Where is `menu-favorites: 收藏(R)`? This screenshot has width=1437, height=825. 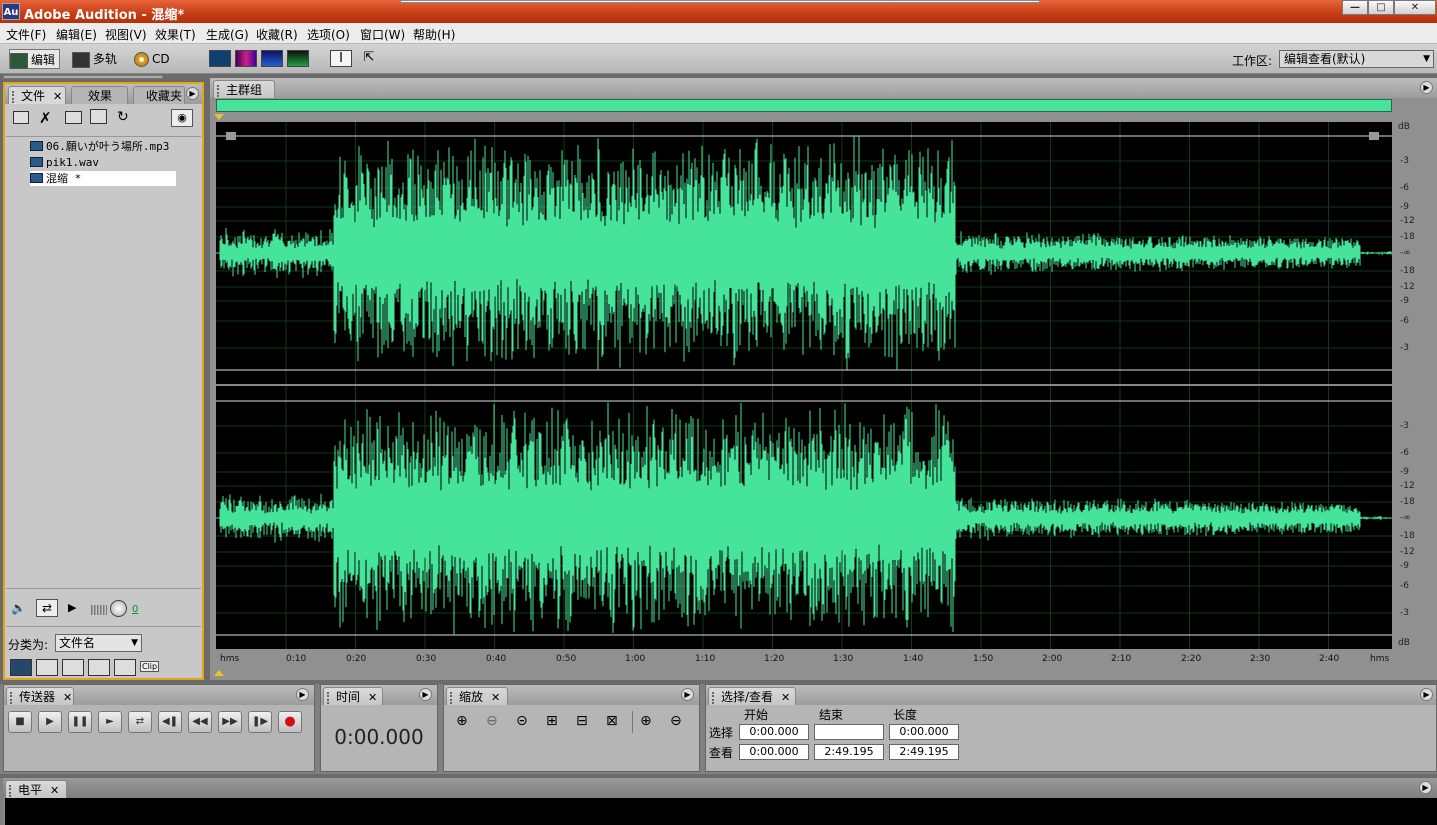
menu-favorites: 收藏(R) is located at coordinates (277, 34).